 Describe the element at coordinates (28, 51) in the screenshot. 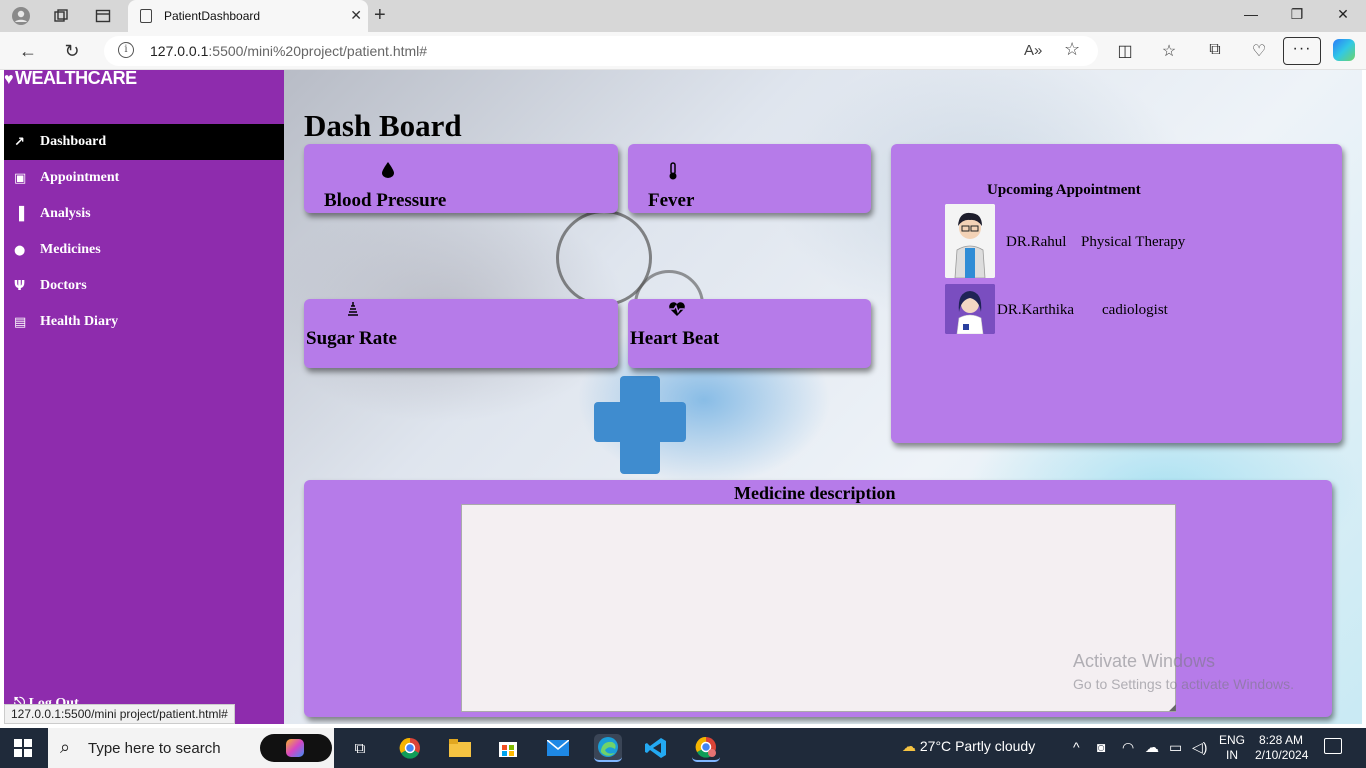

I see `back-icon: ←` at that location.